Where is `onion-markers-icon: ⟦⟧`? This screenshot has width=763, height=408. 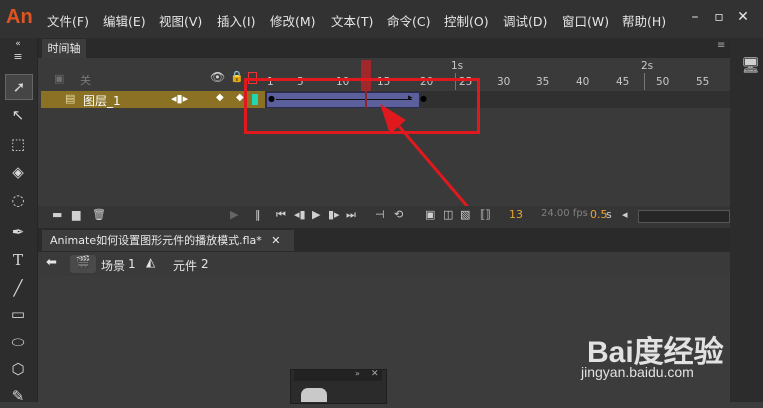 onion-markers-icon: ⟦⟧ is located at coordinates (485, 214).